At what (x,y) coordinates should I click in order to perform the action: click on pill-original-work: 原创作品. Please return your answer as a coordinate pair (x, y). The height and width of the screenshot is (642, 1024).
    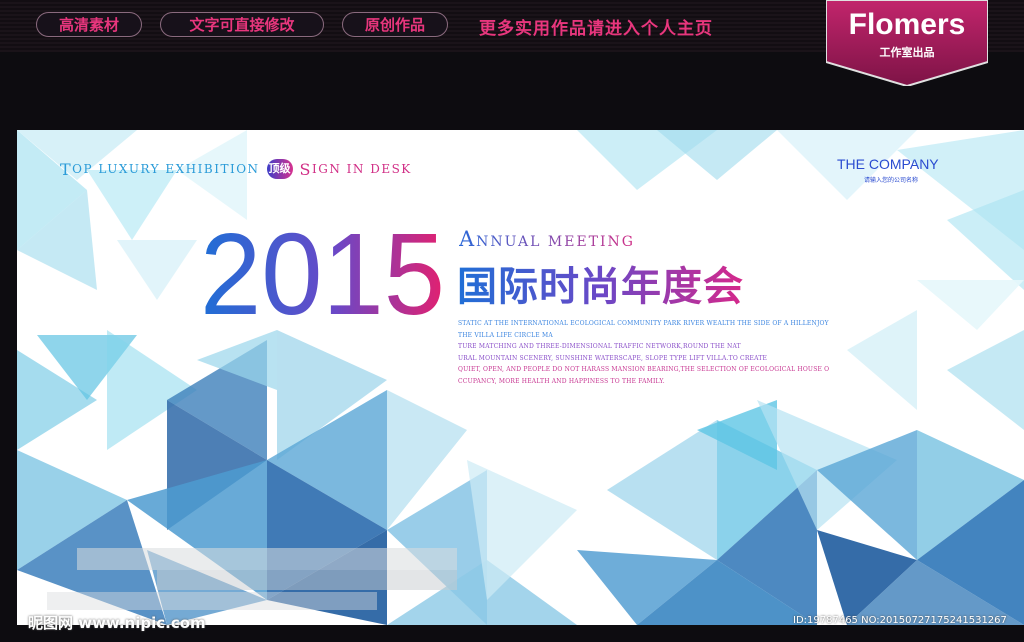
    Looking at the image, I should click on (395, 24).